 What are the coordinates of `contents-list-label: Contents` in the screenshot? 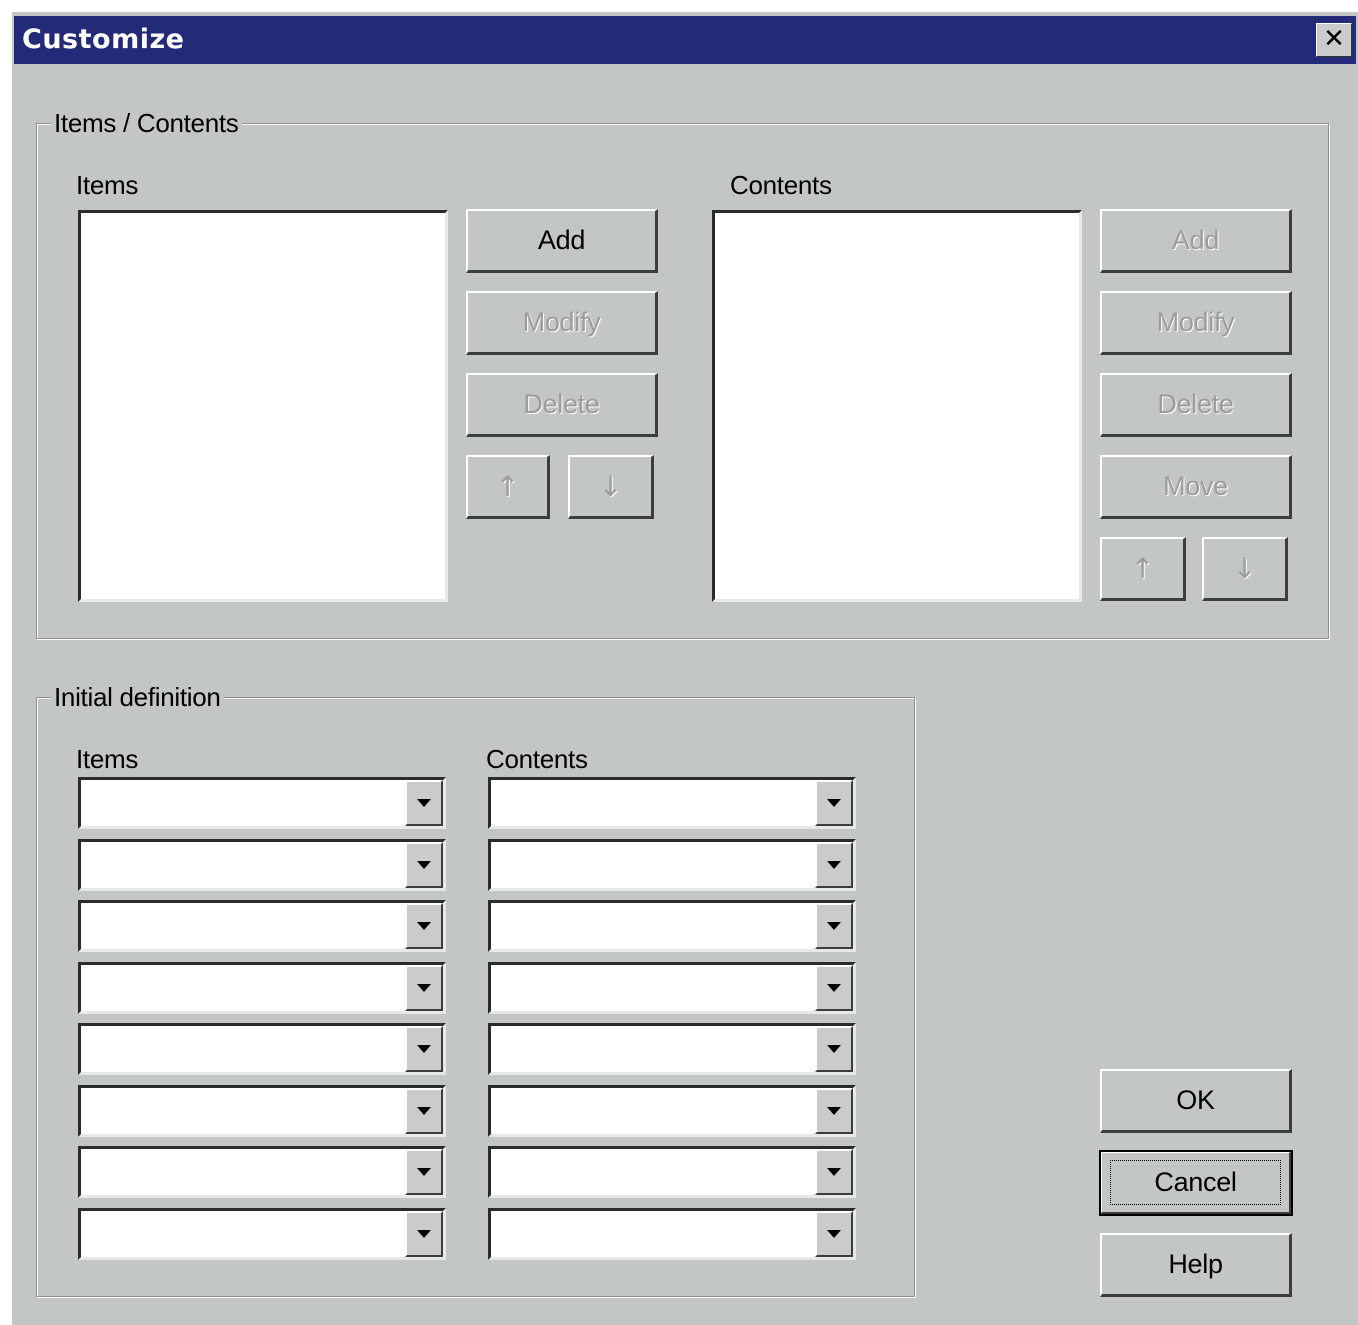 It's located at (781, 185).